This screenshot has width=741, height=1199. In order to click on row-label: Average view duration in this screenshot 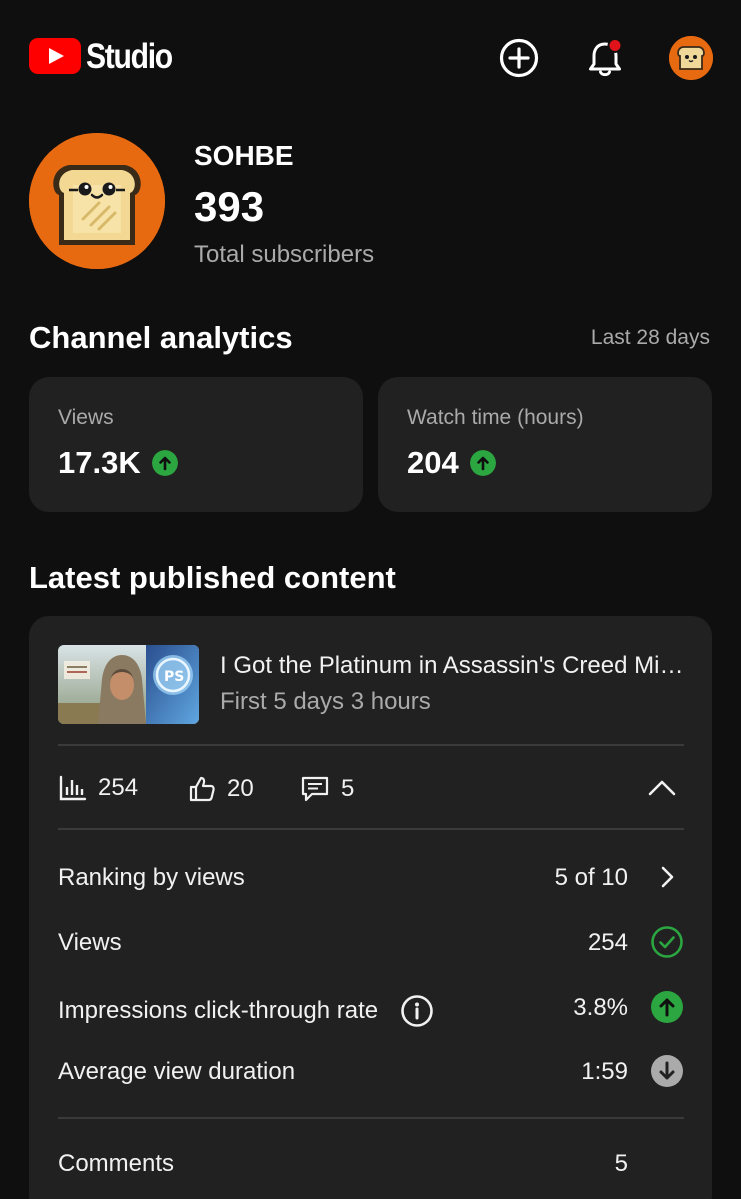, I will do `click(177, 1071)`.